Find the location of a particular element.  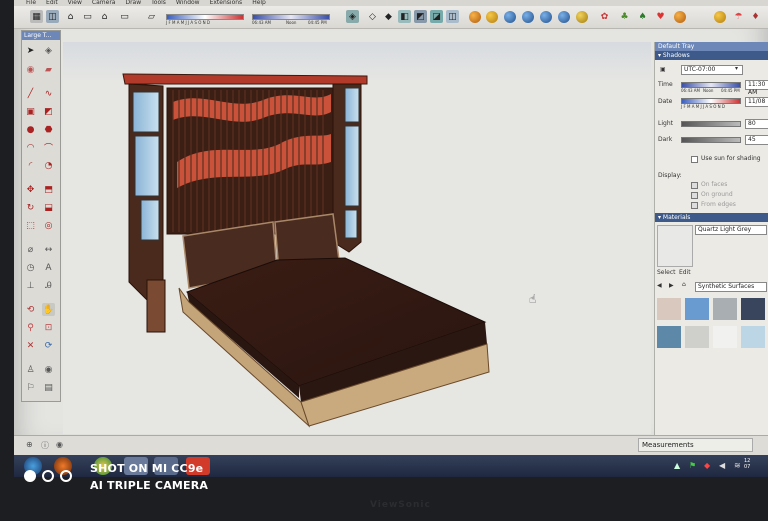

xray-icon: ◈ is located at coordinates (352, 16).